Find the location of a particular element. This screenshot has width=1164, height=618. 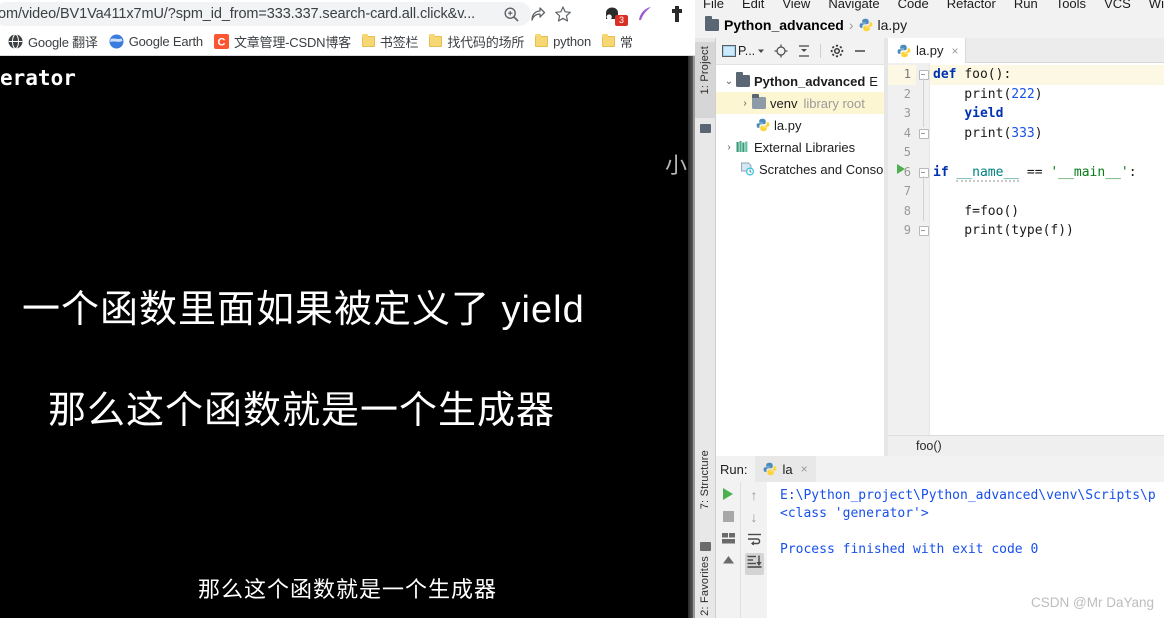

share-icon is located at coordinates (537, 14).